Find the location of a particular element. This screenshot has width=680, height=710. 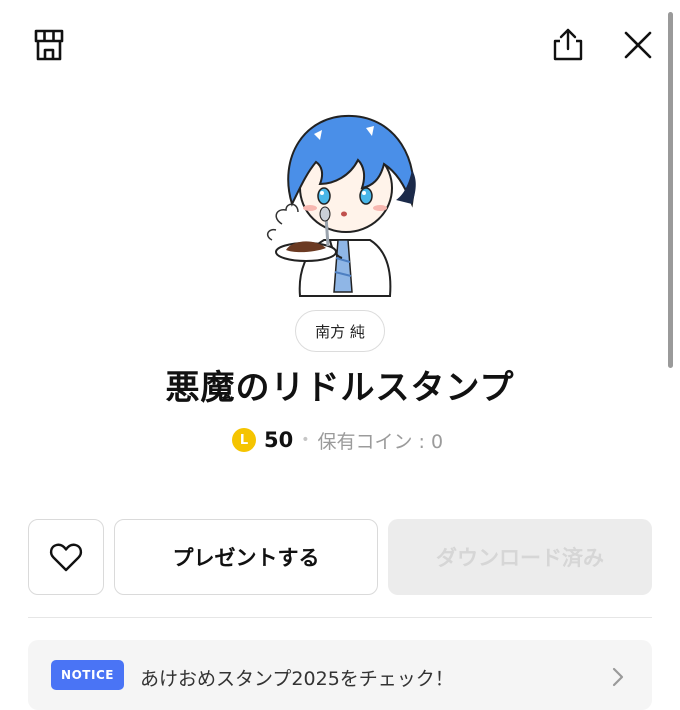

download-button: ダウンロード済み is located at coordinates (520, 557).